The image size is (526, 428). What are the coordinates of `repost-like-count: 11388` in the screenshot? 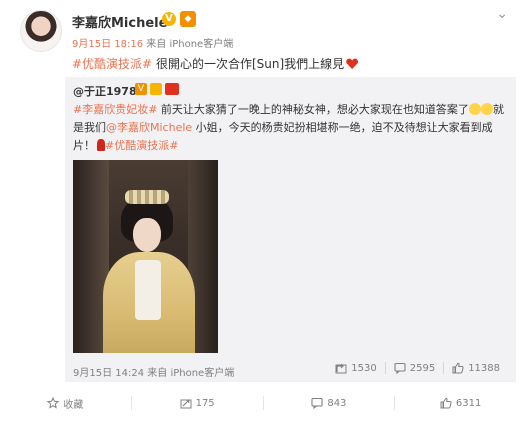 It's located at (484, 368).